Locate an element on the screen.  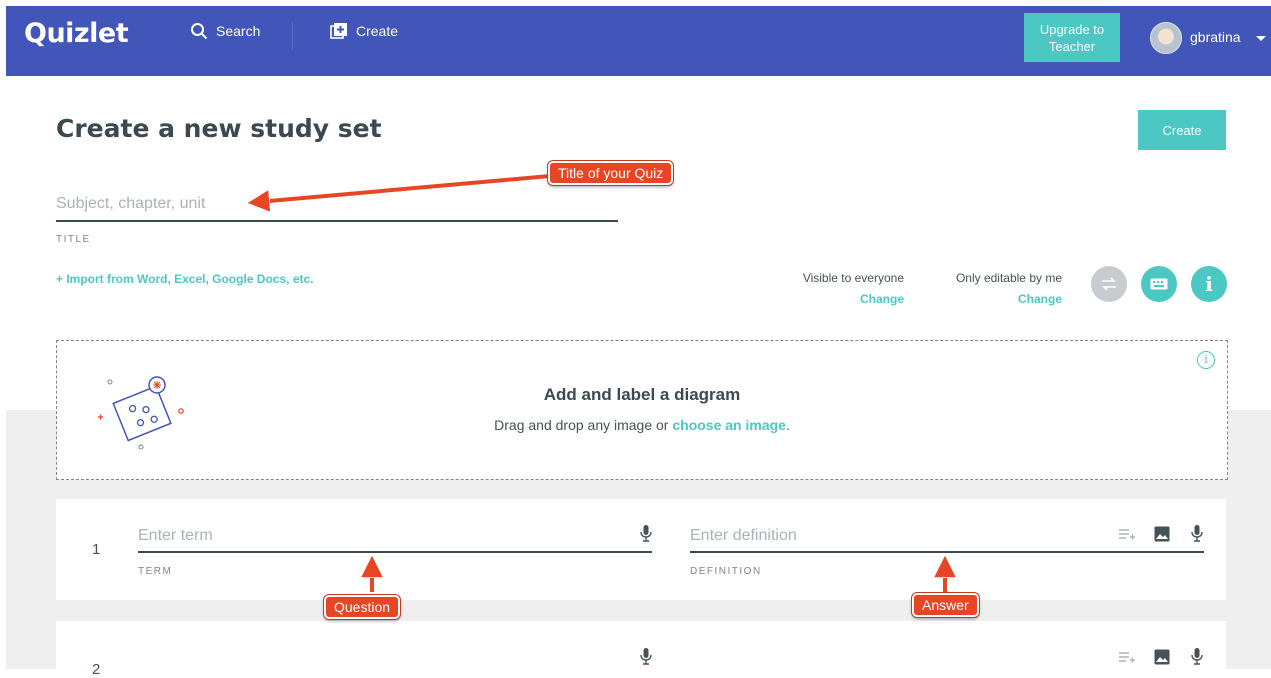
title-input is located at coordinates (337, 205).